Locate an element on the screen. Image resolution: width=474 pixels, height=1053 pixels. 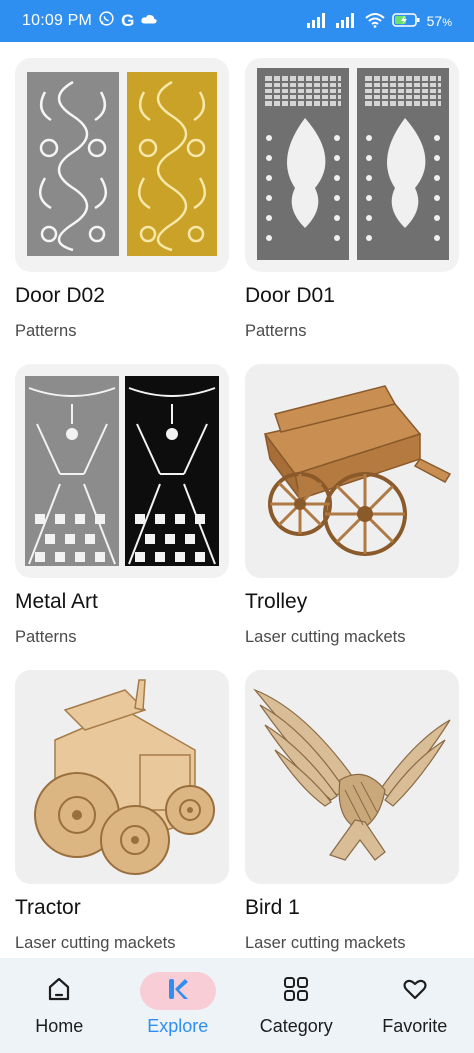
item-card-trolley: Trolley Laser cutting mackets is located at coordinates (352, 505).